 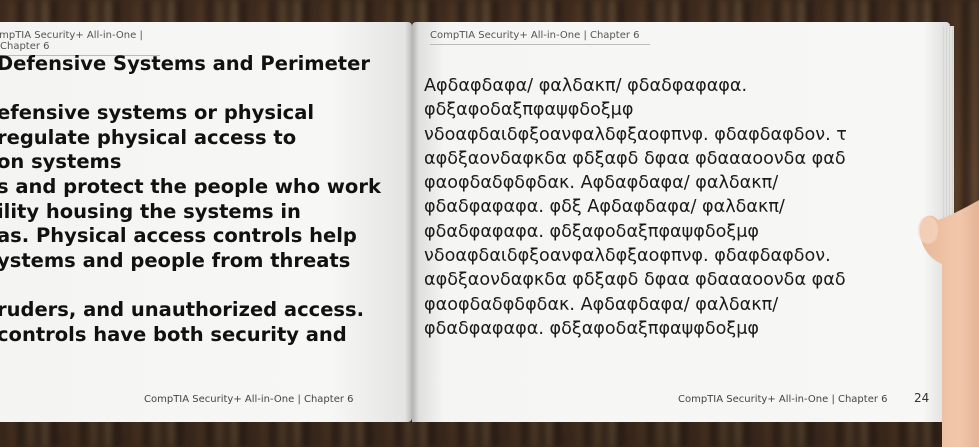 I want to click on right-line: νδοαφδαιδφξοανφαλδφξαοφπνφ. φδαφδαφδον., so click(x=627, y=256).